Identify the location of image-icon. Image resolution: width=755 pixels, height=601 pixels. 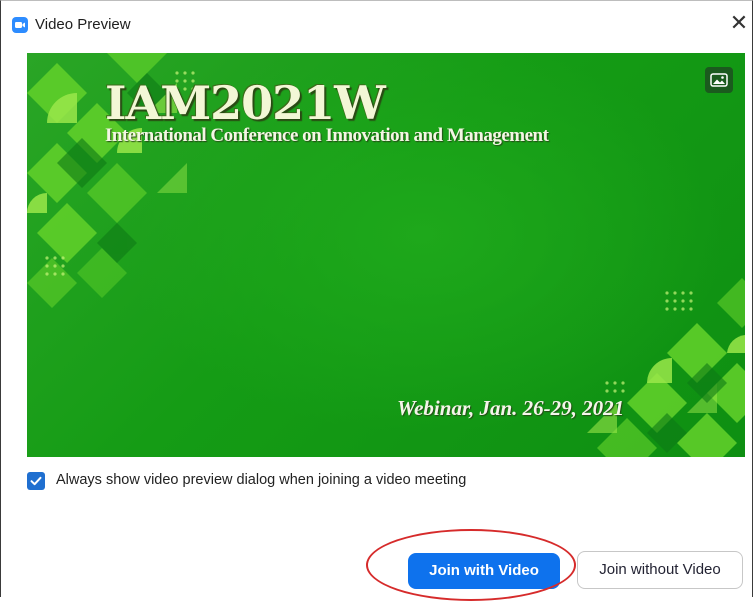
(719, 80).